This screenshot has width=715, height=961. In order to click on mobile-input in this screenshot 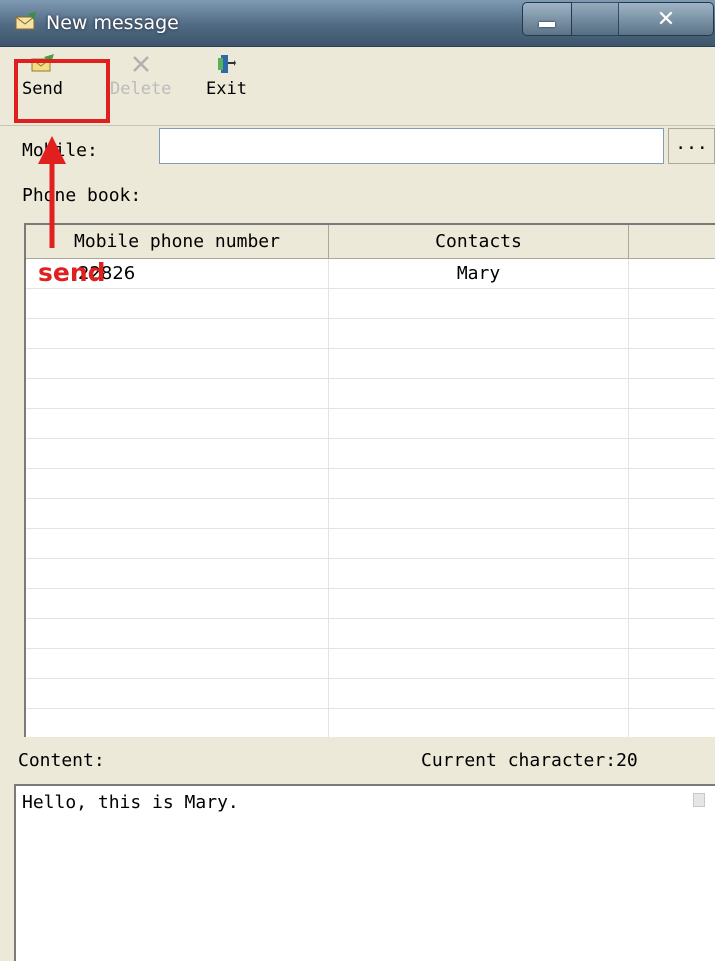, I will do `click(411, 146)`.